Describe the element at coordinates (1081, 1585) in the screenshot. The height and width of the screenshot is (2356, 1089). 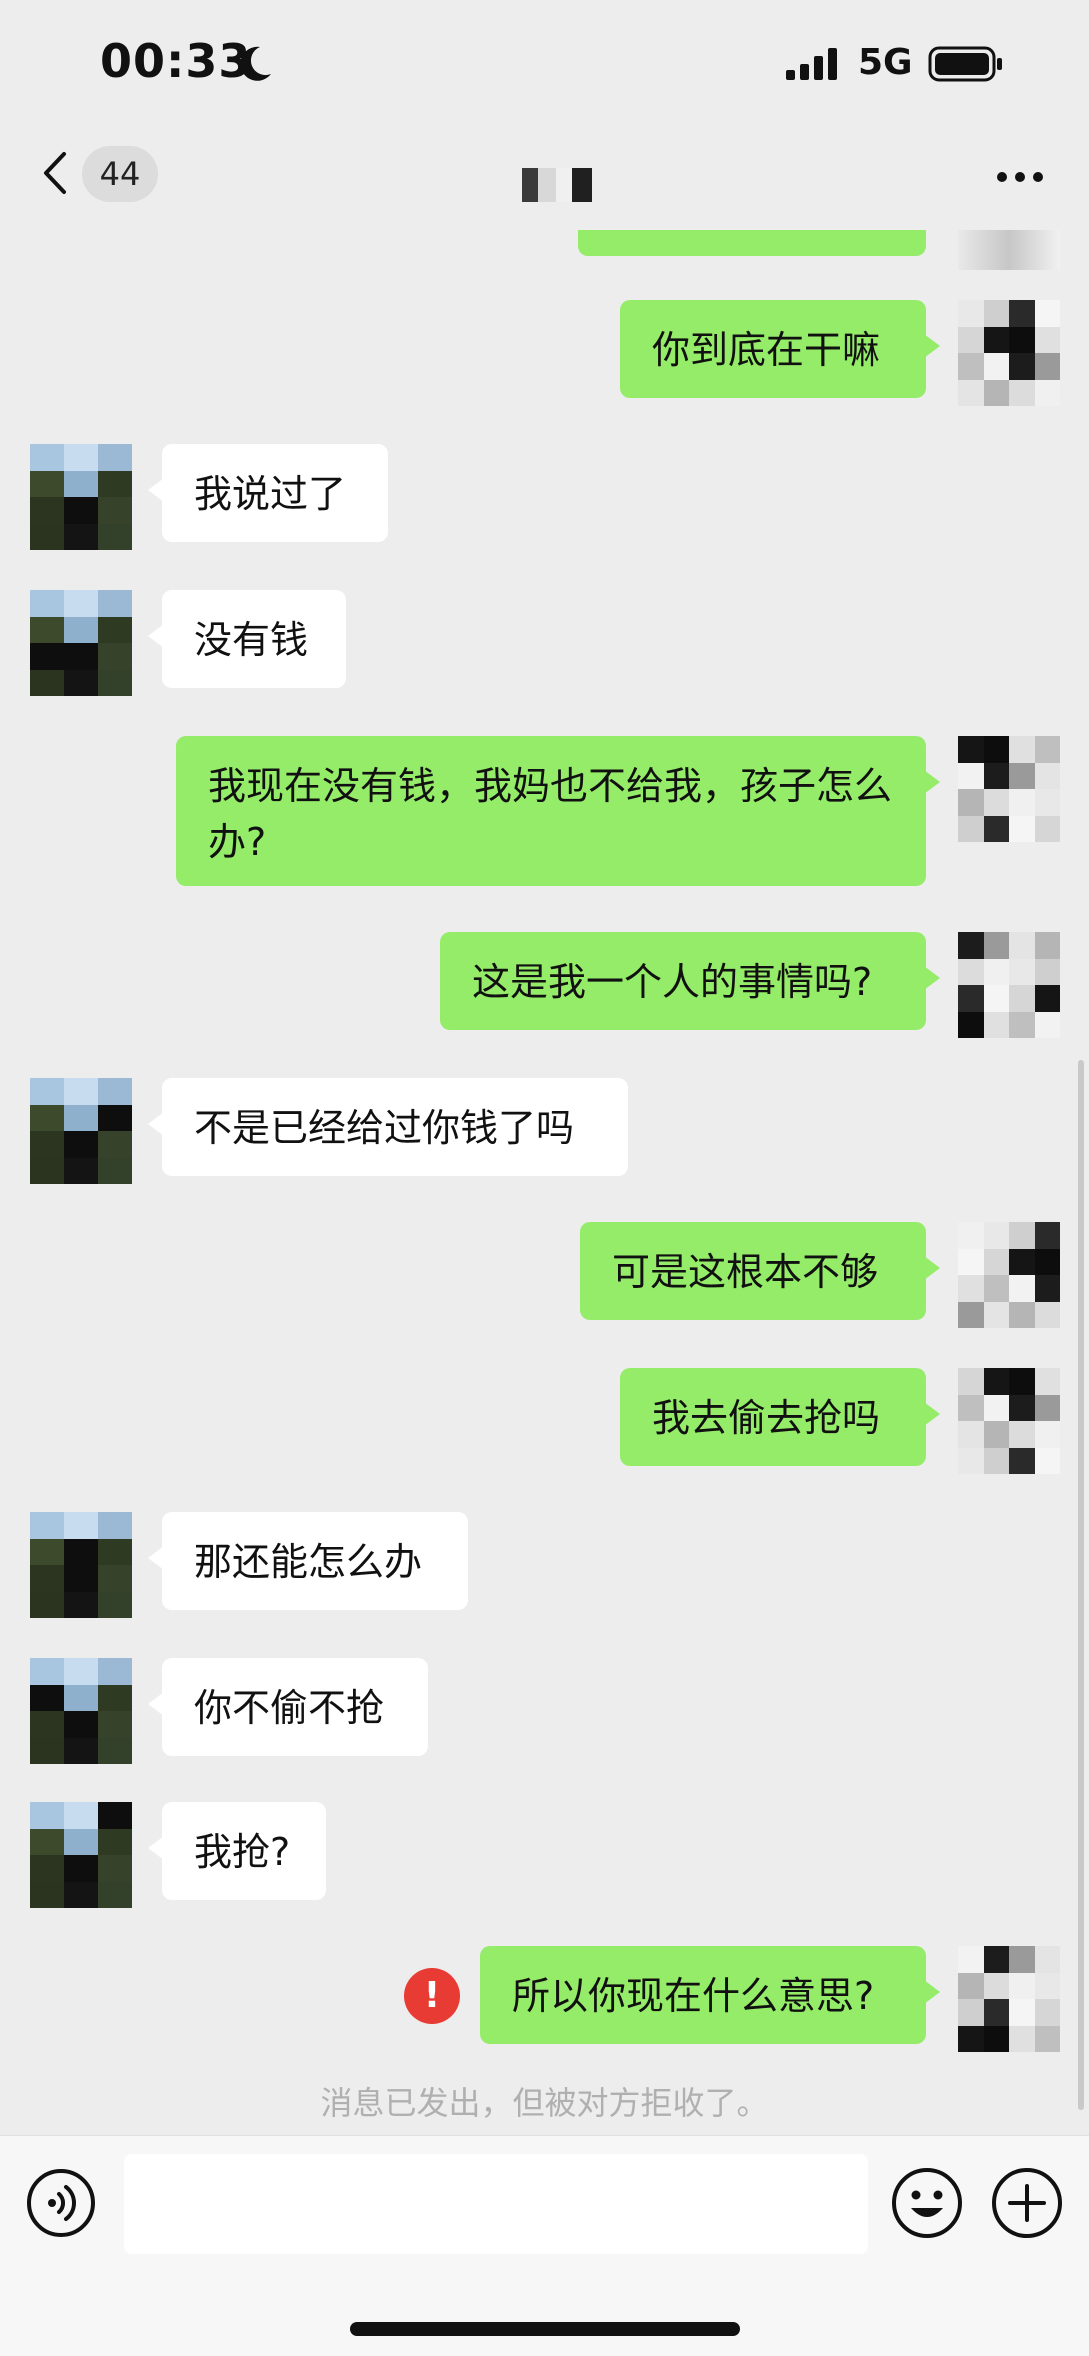
I see `scrollbar` at that location.